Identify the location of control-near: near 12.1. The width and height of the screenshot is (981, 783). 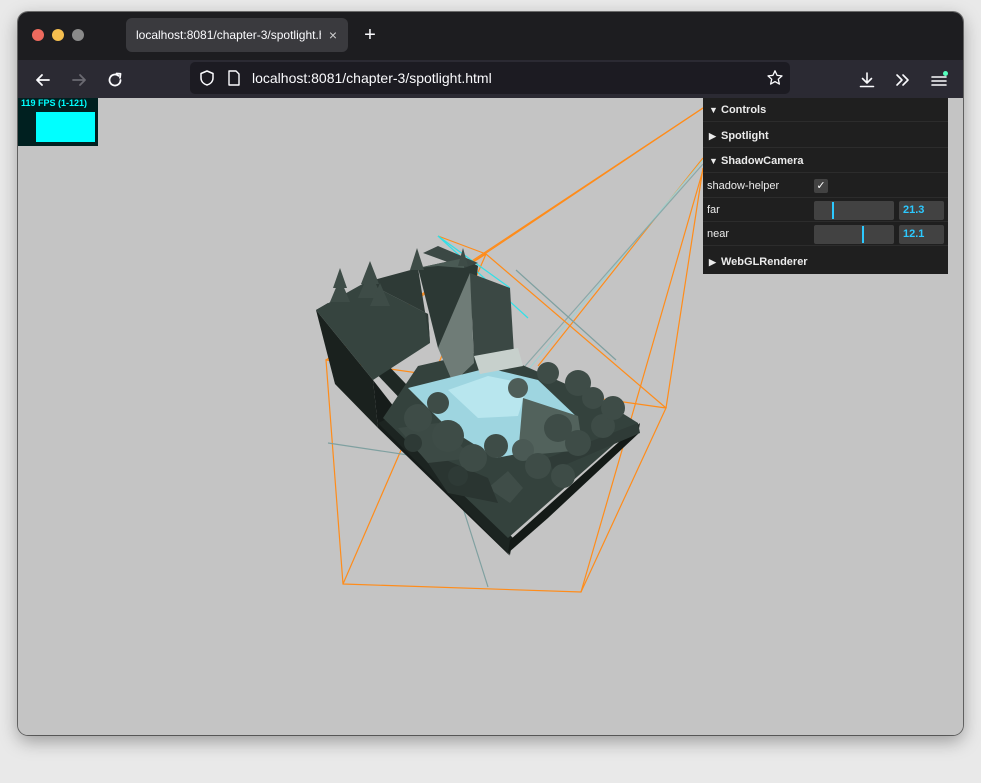
(825, 234).